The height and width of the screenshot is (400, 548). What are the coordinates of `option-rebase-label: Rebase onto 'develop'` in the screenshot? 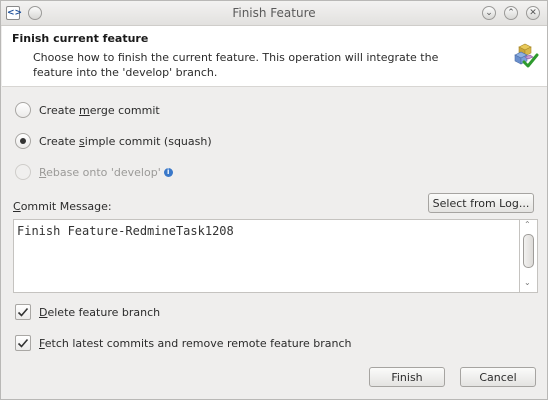 It's located at (100, 172).